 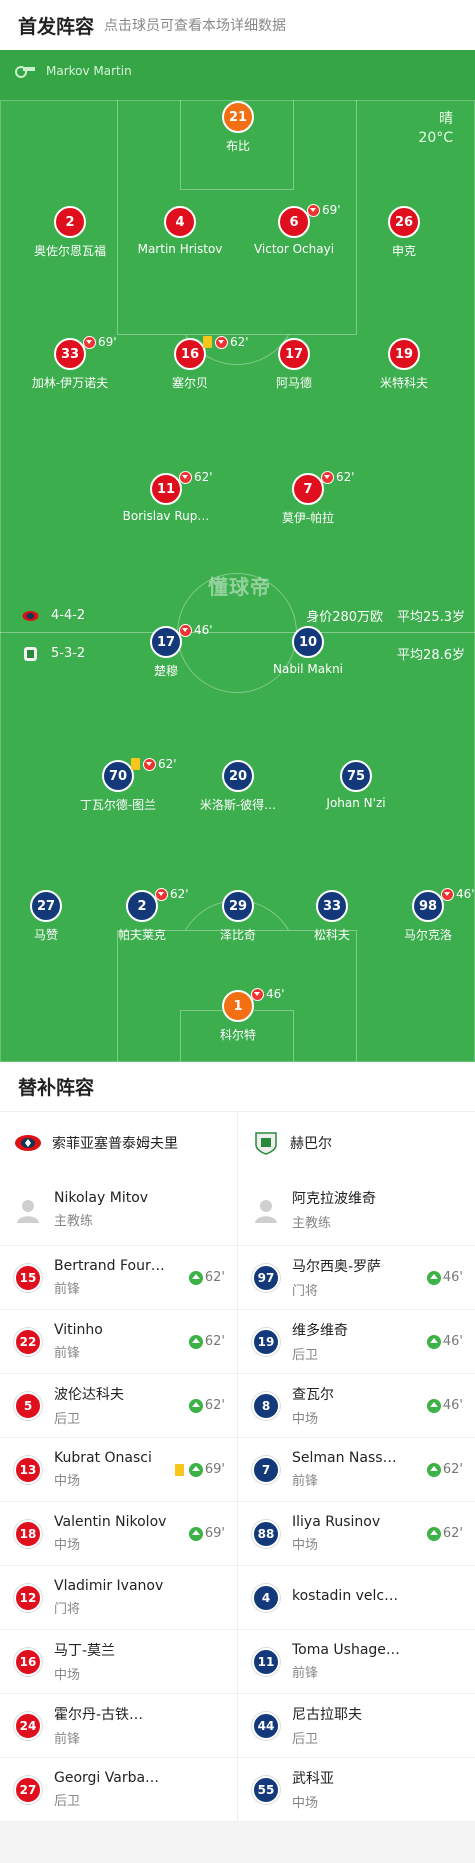 What do you see at coordinates (313, 1395) in the screenshot?
I see `sub-name: 查瓦尔` at bounding box center [313, 1395].